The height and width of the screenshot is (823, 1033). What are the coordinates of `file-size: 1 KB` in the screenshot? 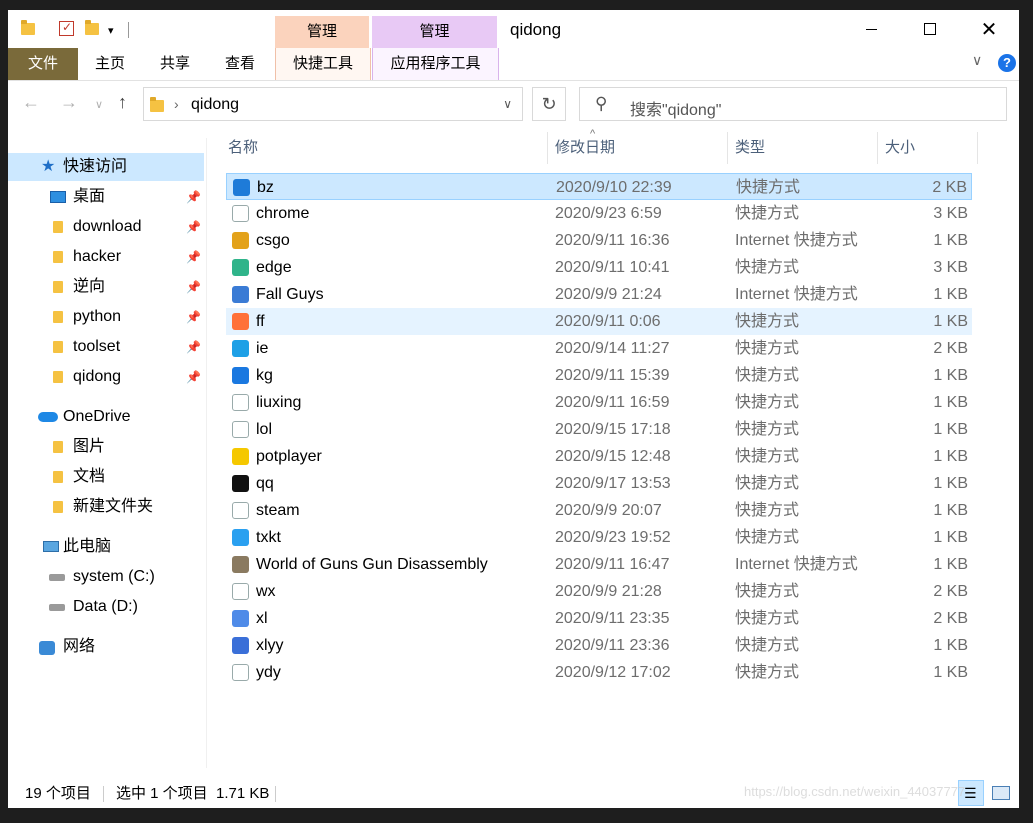 It's located at (950, 375).